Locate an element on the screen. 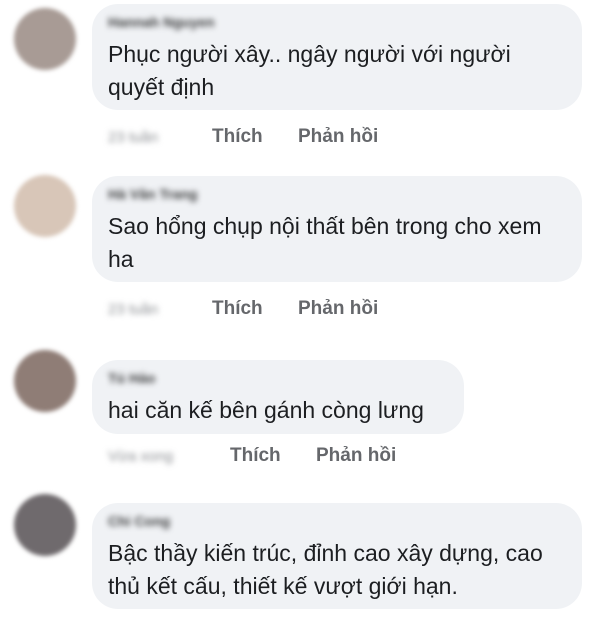  comment-author: Chi Cong is located at coordinates (139, 521).